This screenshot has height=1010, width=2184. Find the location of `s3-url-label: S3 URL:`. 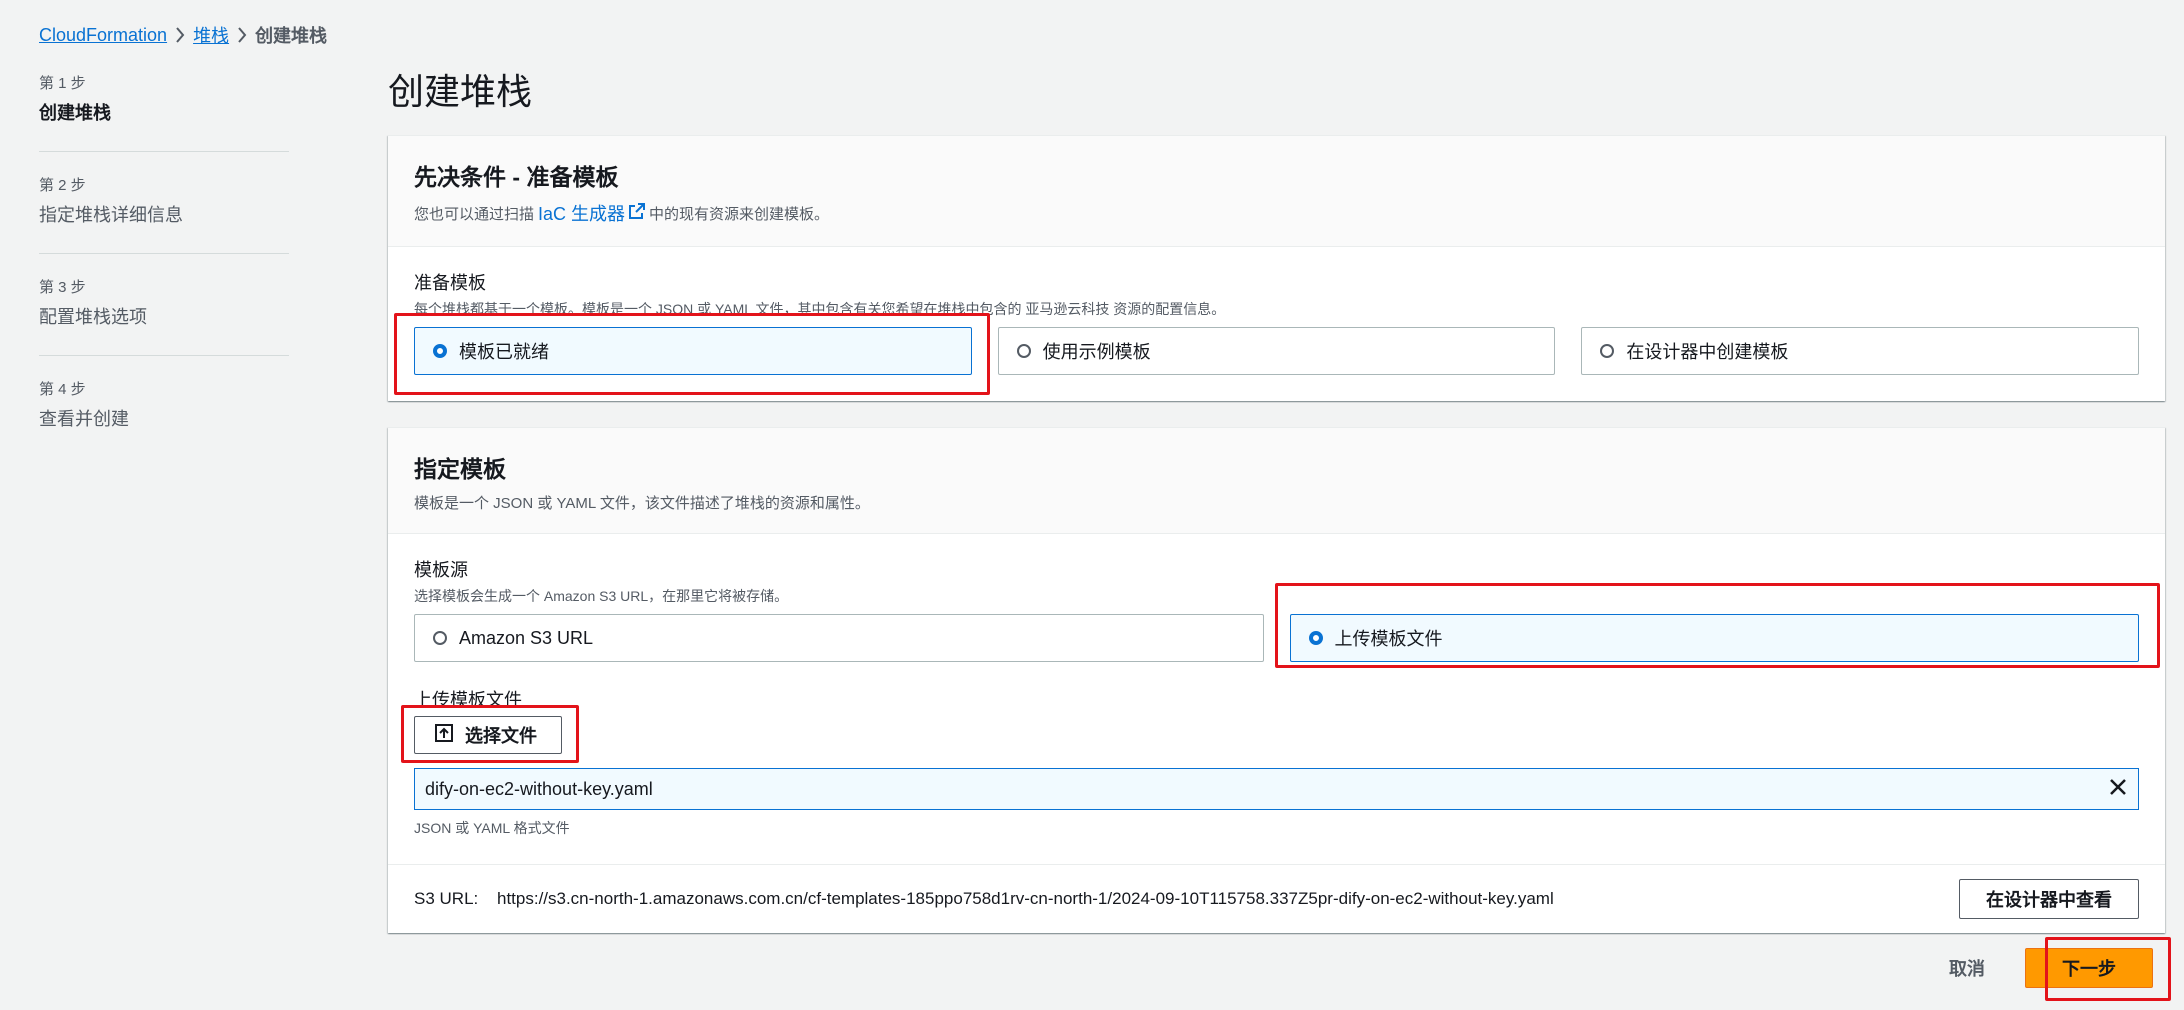

s3-url-label: S3 URL: is located at coordinates (446, 899).